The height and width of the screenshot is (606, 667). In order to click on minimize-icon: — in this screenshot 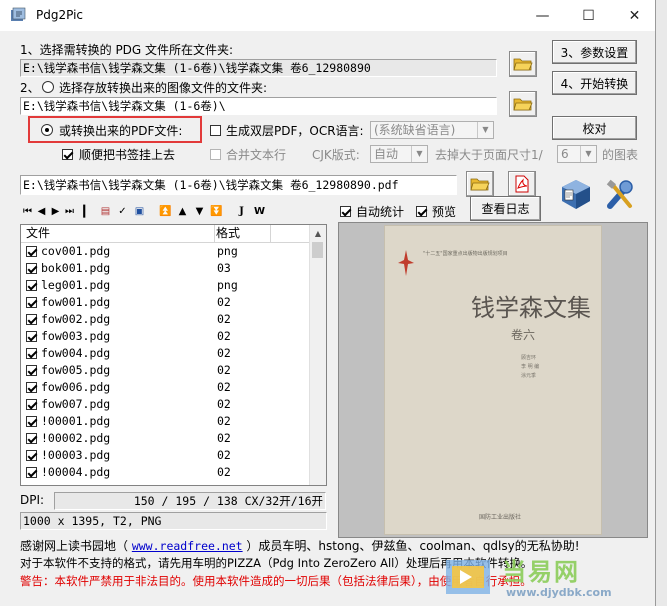, I will do `click(542, 15)`.